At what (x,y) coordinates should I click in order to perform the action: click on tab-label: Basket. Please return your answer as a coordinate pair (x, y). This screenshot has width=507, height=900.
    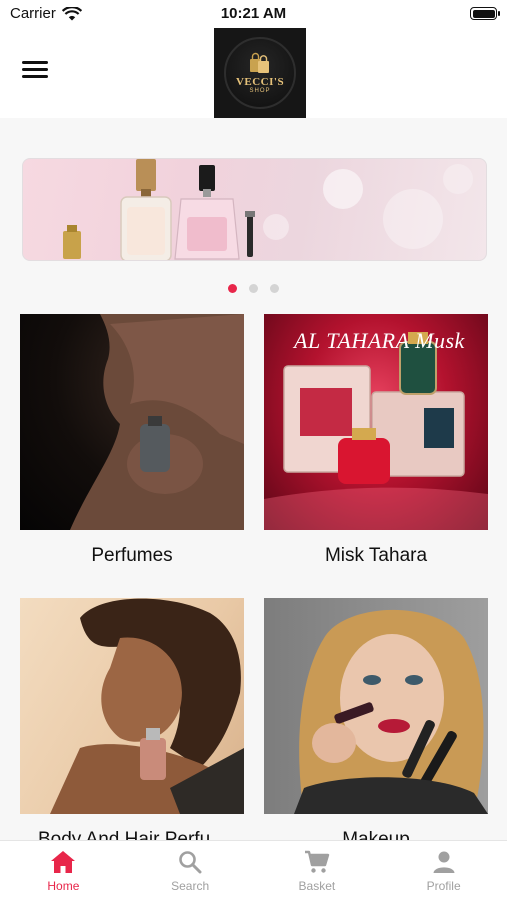
    Looking at the image, I should click on (317, 886).